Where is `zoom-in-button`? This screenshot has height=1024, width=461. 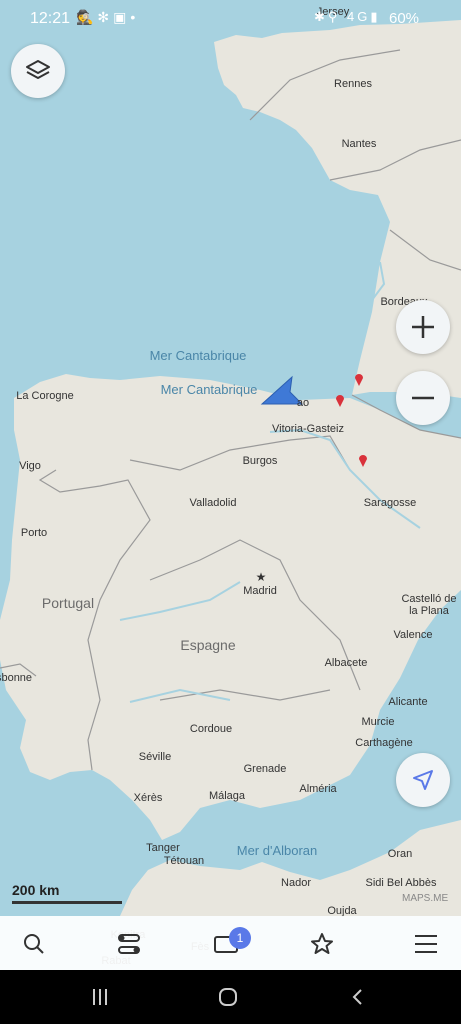
zoom-in-button is located at coordinates (423, 327).